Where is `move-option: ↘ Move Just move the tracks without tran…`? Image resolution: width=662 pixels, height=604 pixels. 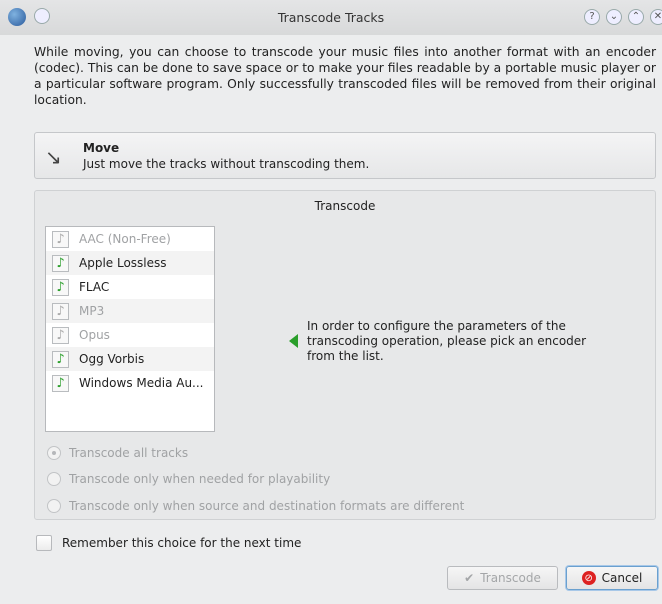
move-option: ↘ Move Just move the tracks without tran… is located at coordinates (345, 155).